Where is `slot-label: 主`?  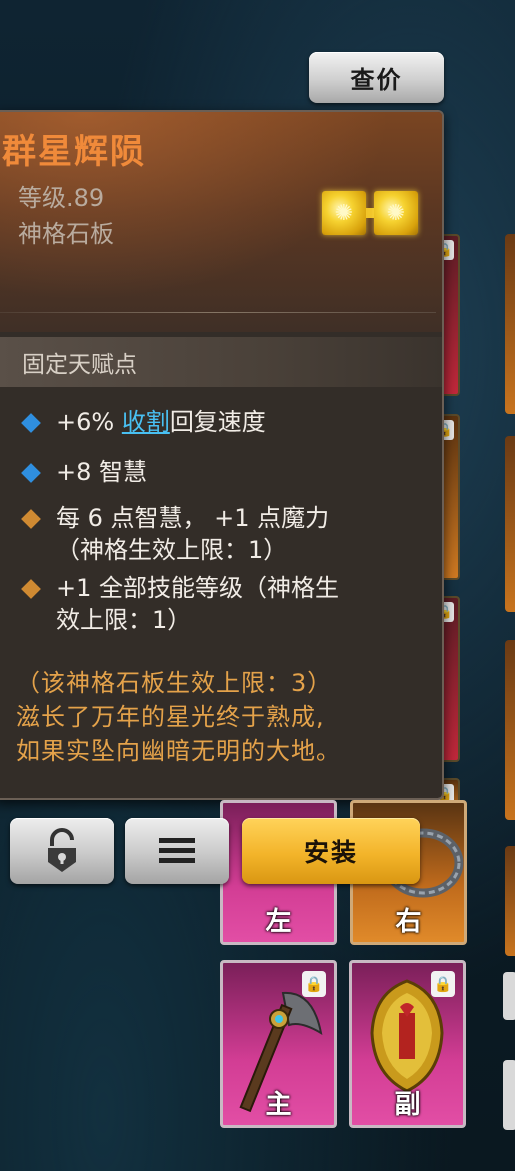
slot-label: 主 is located at coordinates (278, 1105).